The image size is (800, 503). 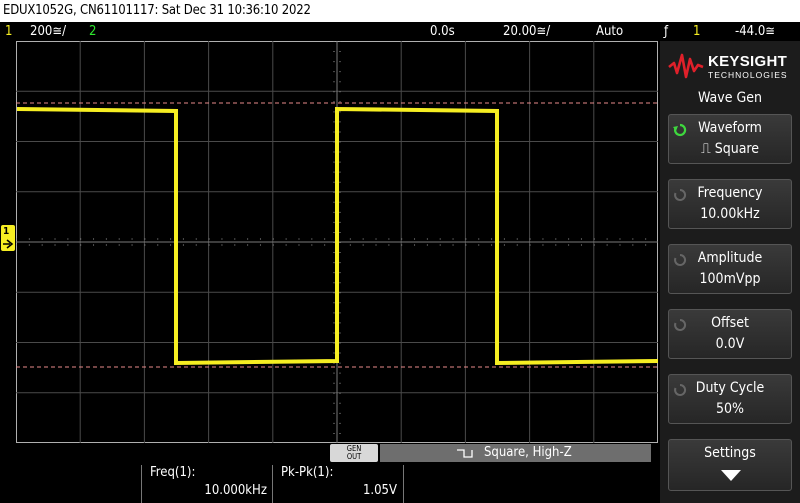 I want to click on softkey-offset: Offset 0.0V, so click(x=730, y=334).